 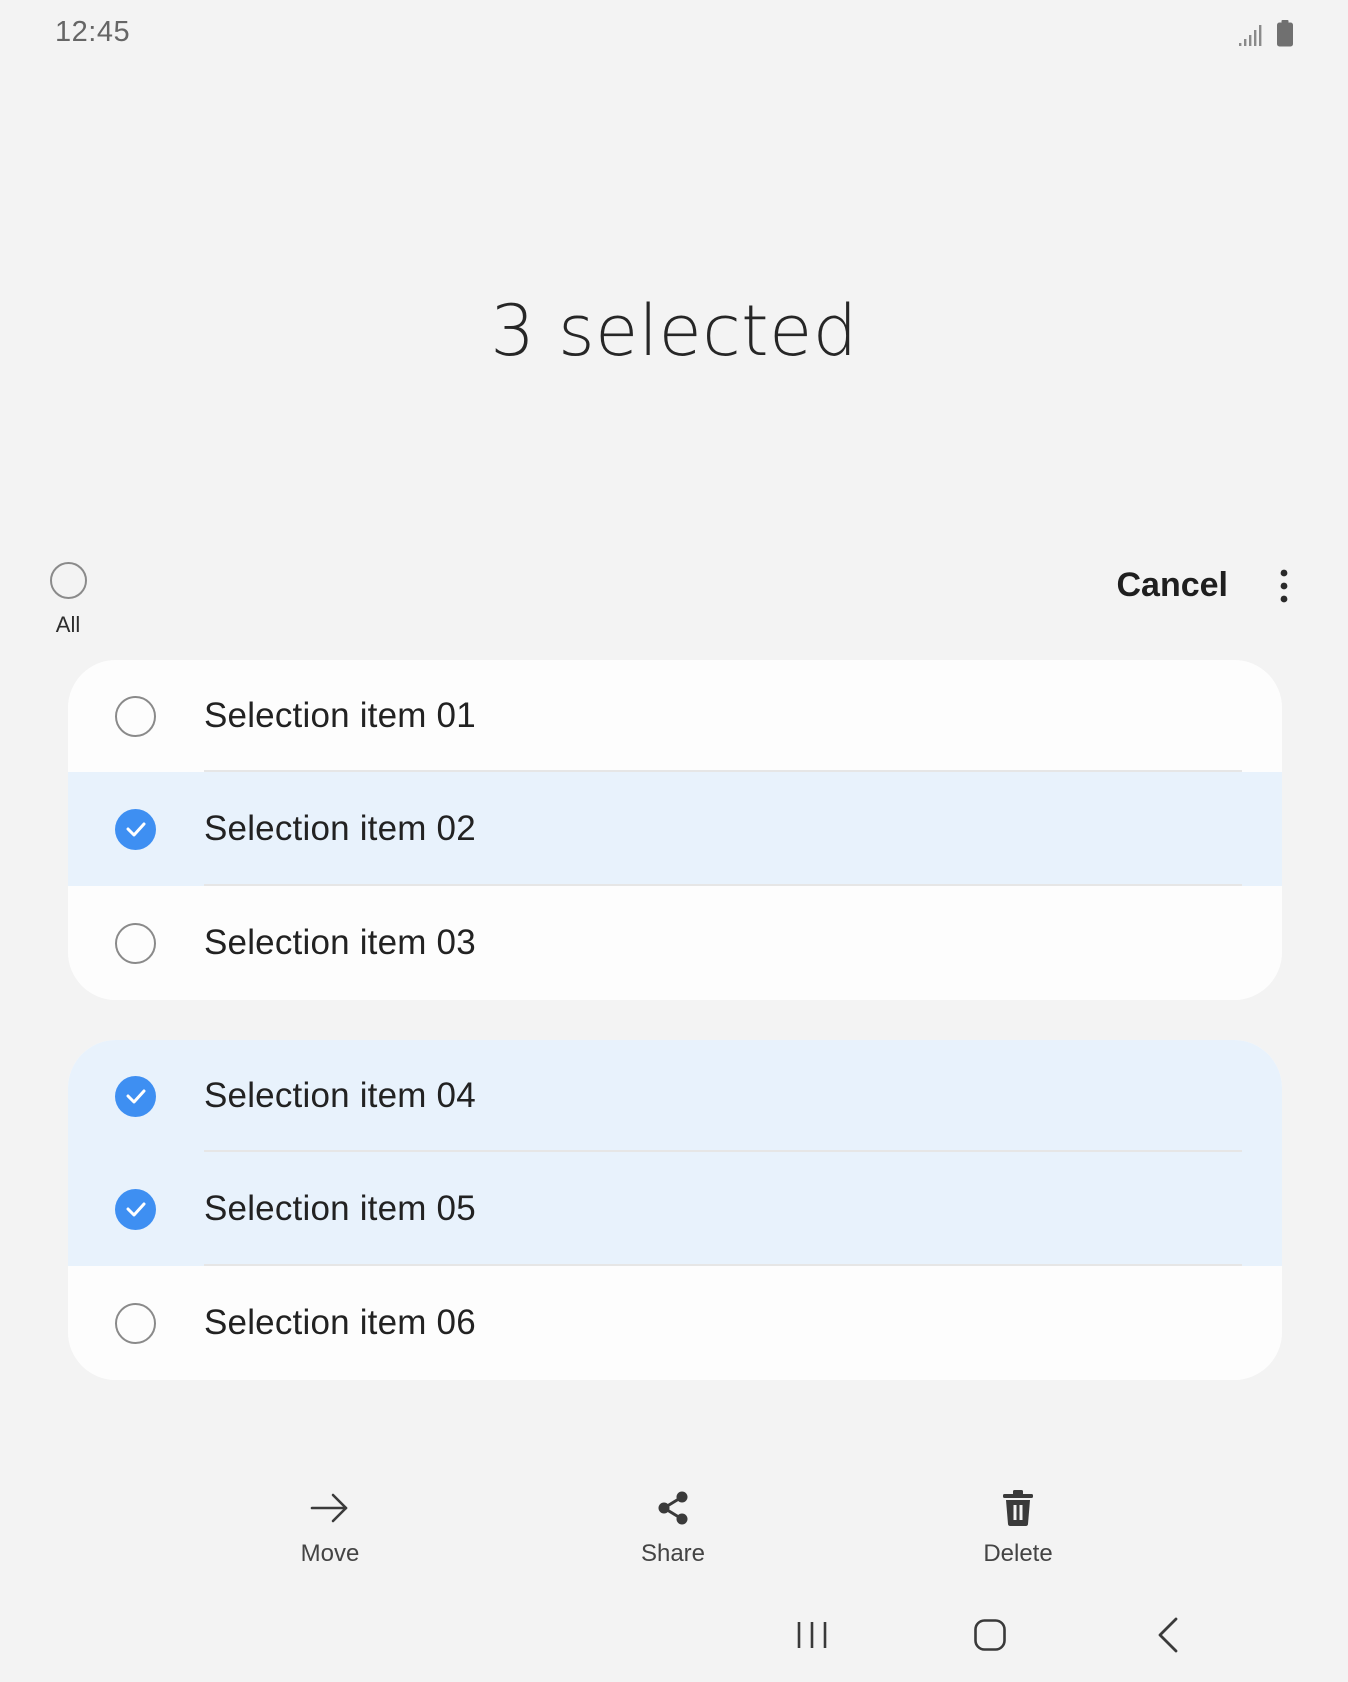 What do you see at coordinates (674, 331) in the screenshot?
I see `page-title: 3 selected` at bounding box center [674, 331].